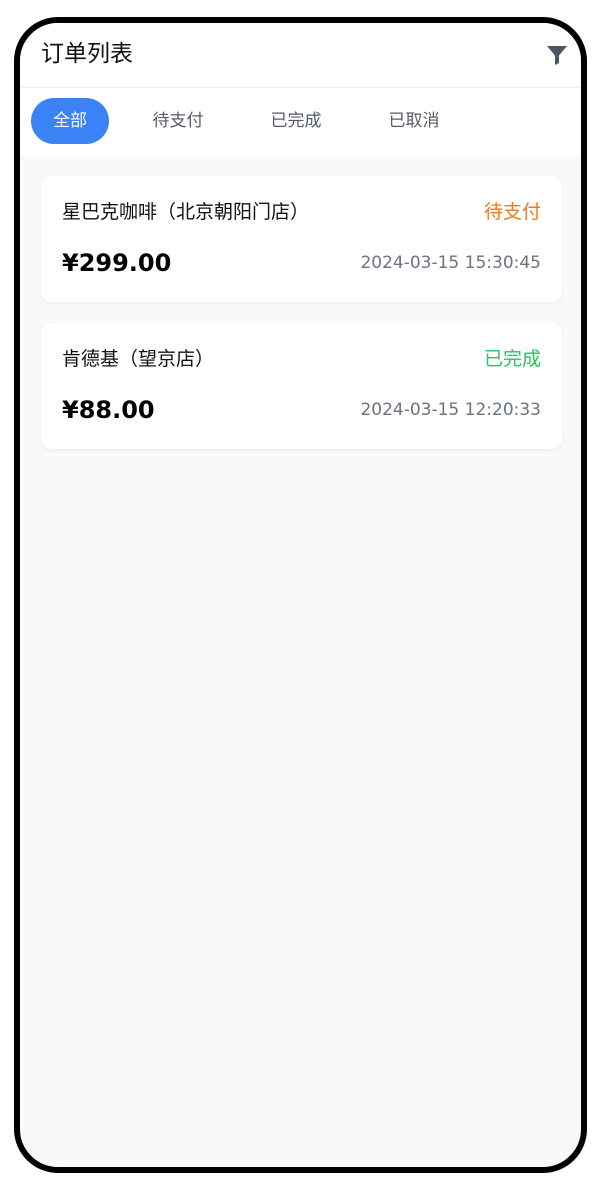 This screenshot has width=595, height=1182. I want to click on tab-pending-payment: 待支付, so click(178, 121).